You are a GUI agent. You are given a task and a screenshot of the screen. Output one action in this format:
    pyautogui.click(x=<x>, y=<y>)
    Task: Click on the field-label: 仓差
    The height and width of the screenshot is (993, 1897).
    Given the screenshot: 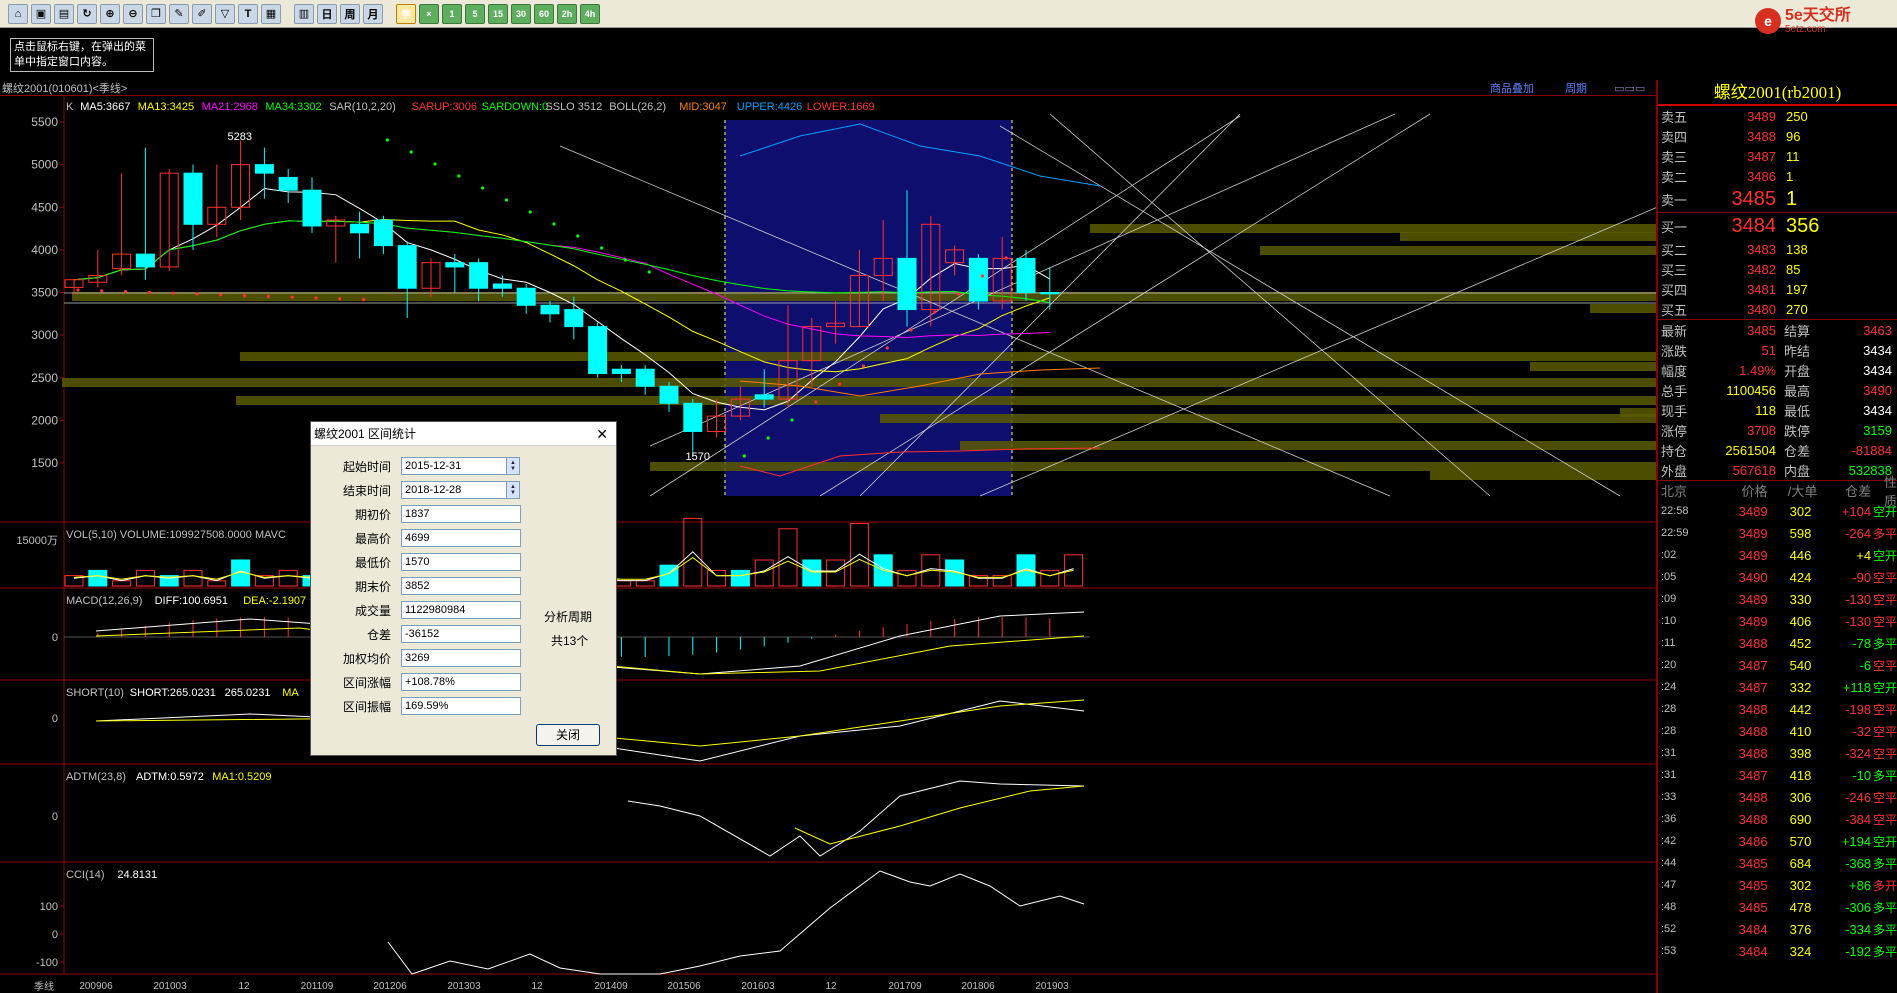 What is the action you would take?
    pyautogui.click(x=378, y=634)
    